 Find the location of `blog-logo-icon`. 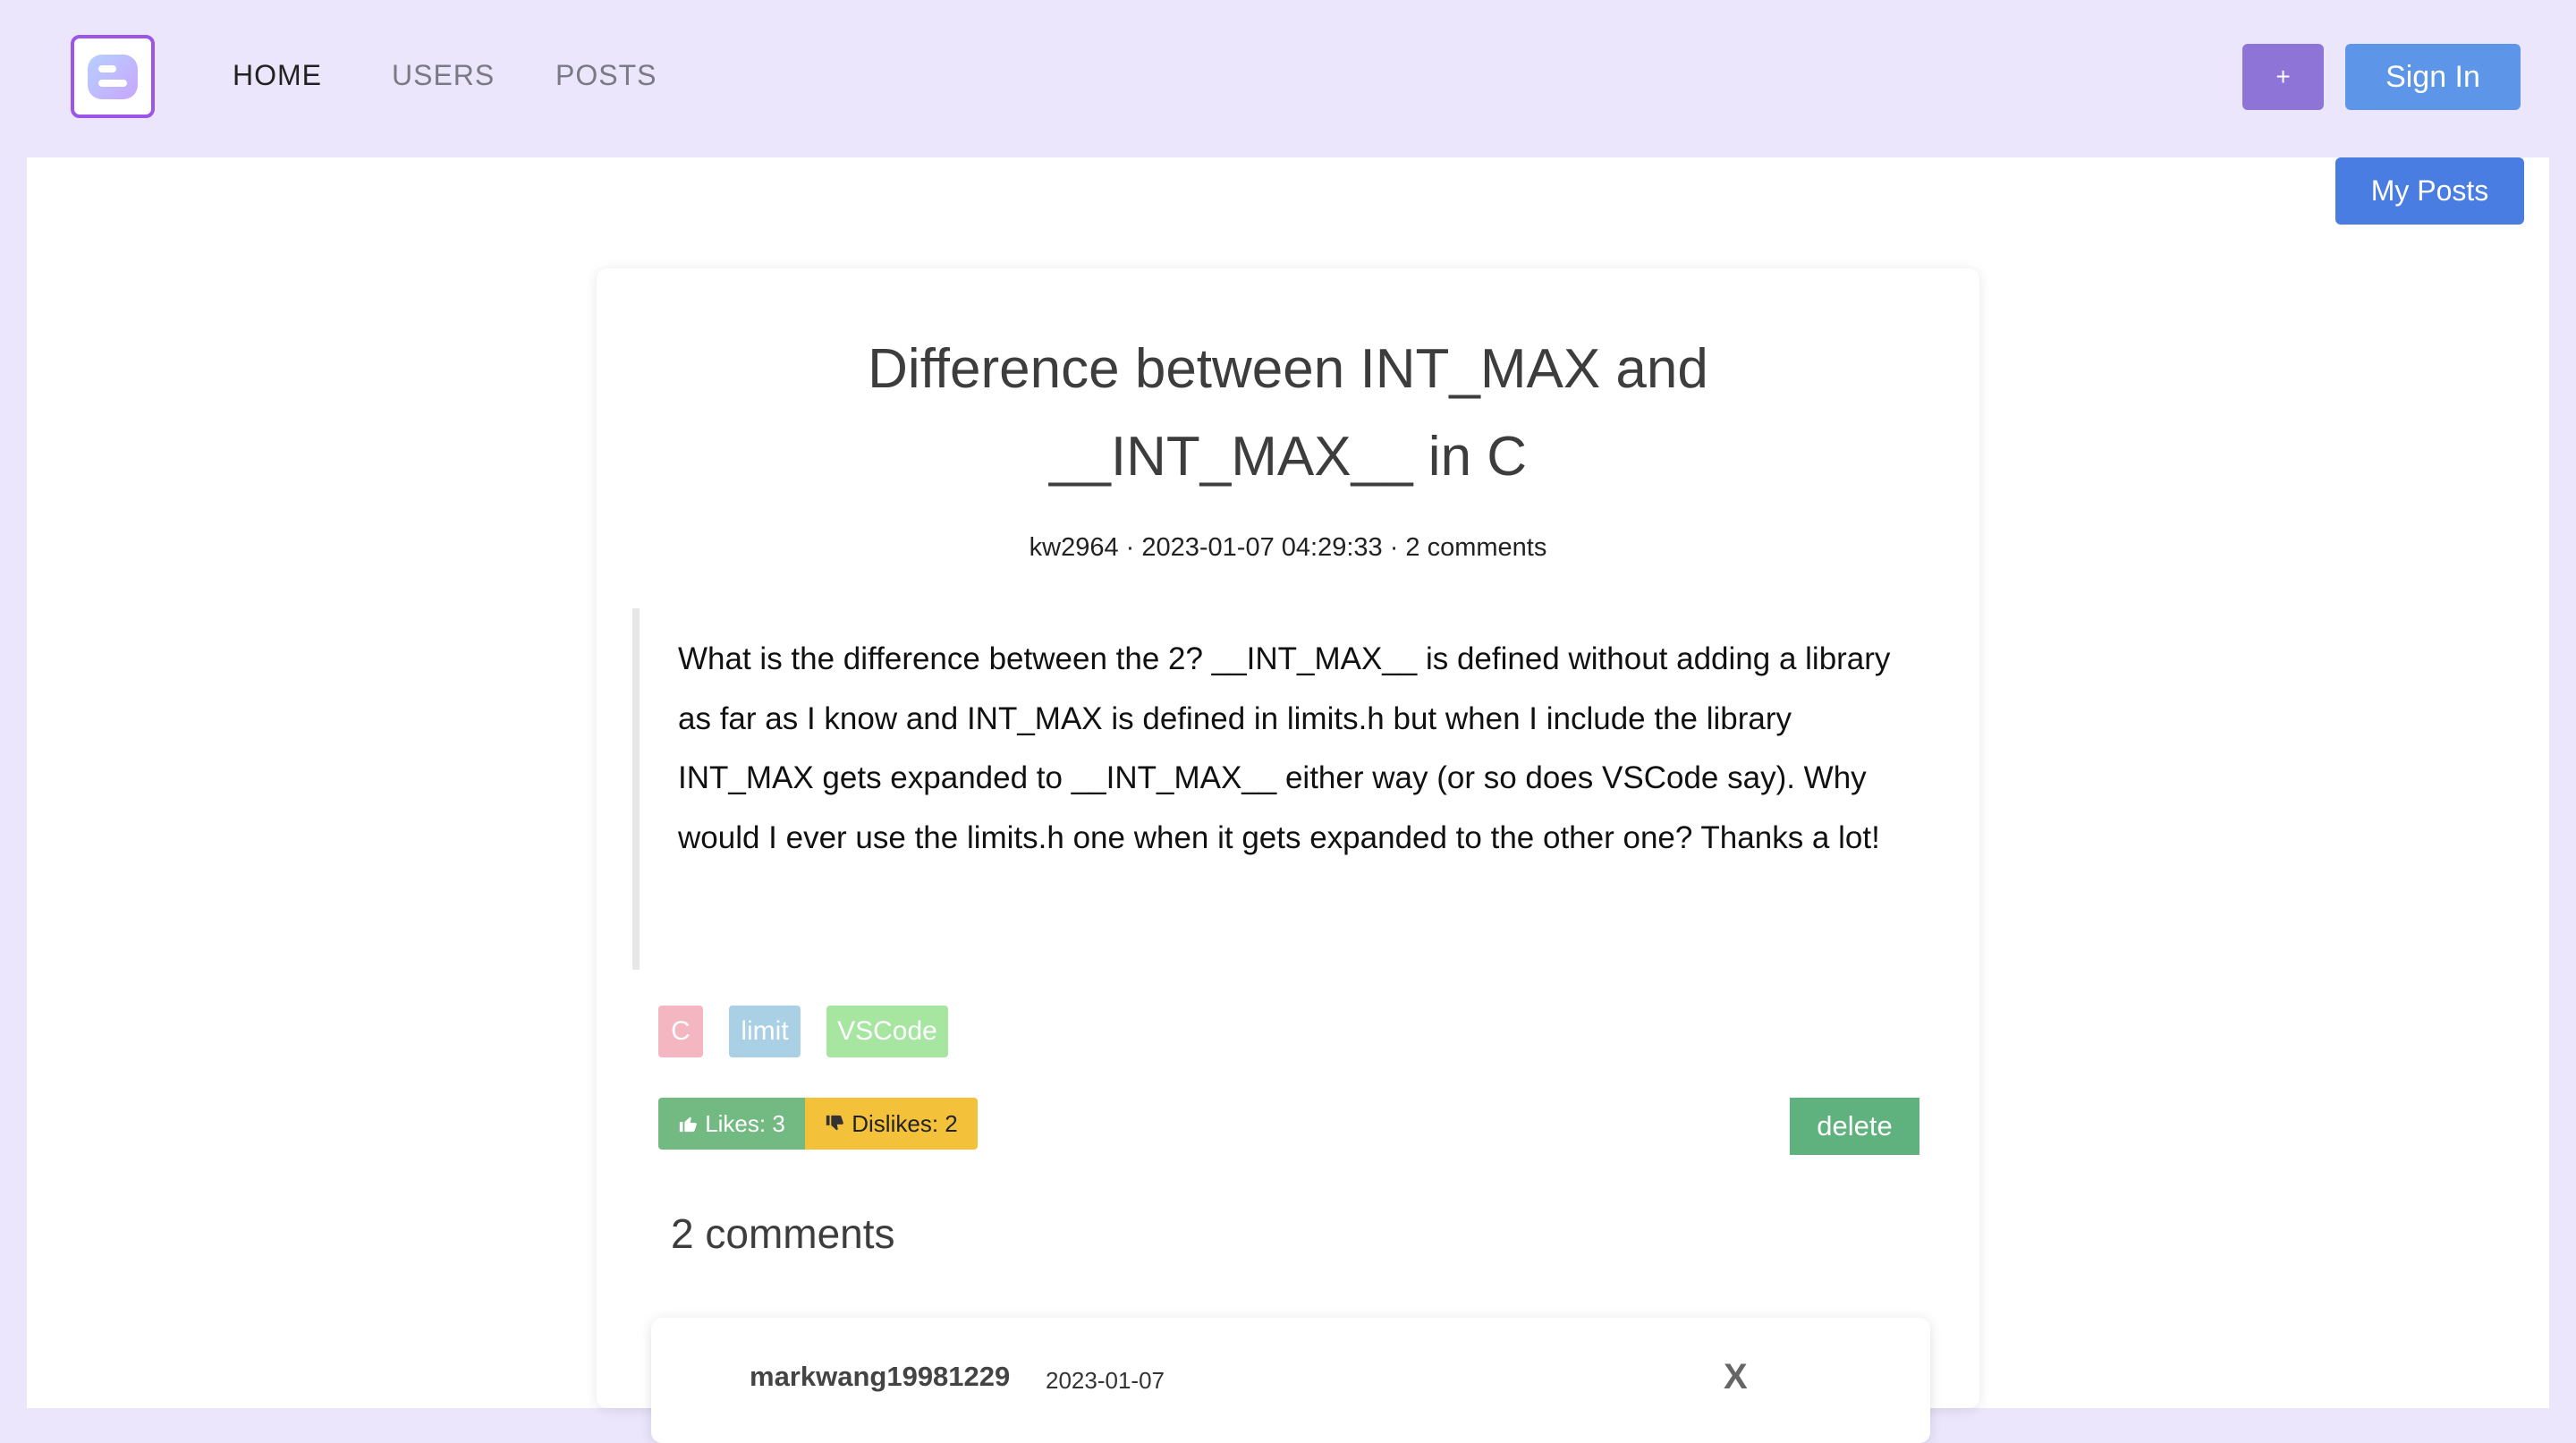

blog-logo-icon is located at coordinates (113, 76).